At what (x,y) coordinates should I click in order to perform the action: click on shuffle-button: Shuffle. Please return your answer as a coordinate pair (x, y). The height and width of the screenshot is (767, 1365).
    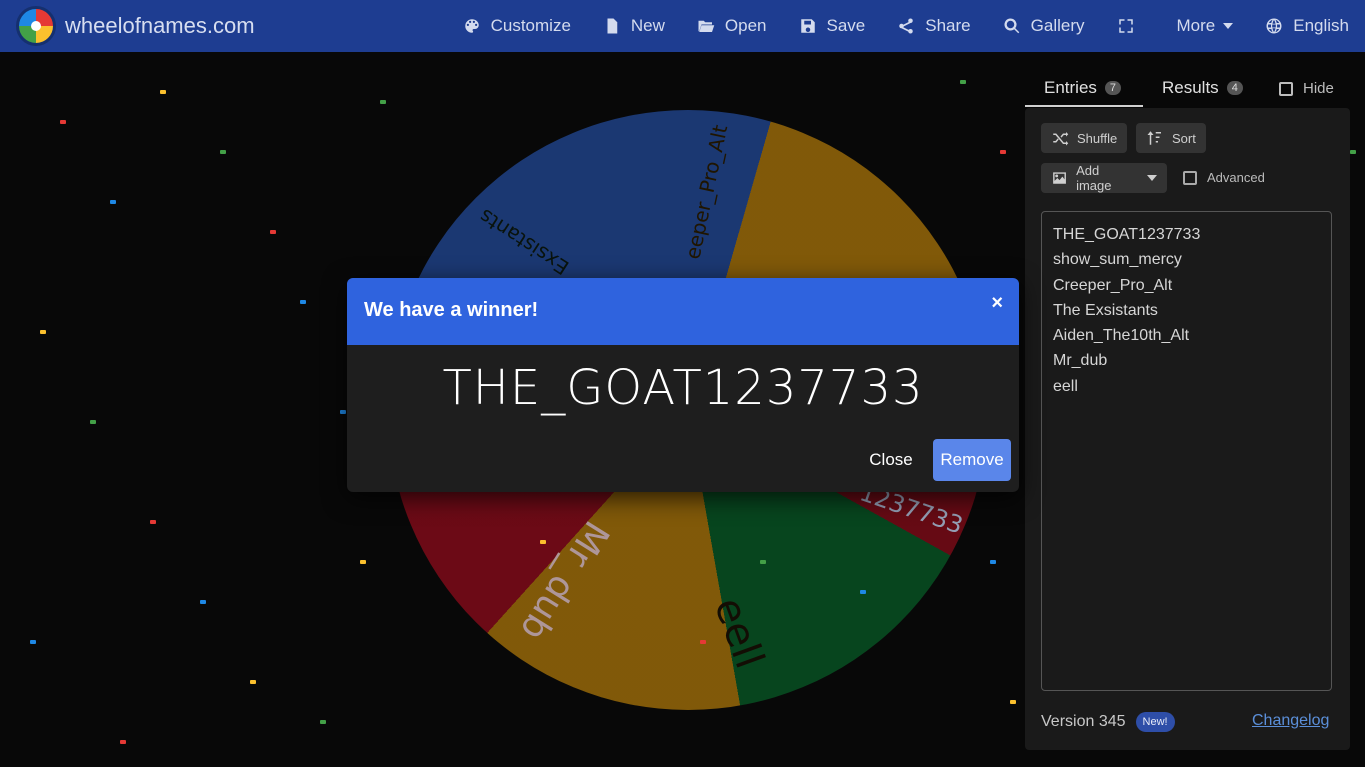
    Looking at the image, I should click on (1084, 138).